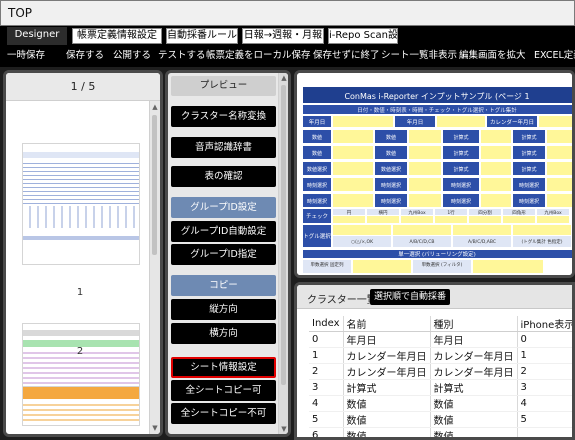  I want to click on table-row: 6 数値 数値, so click(440, 432).